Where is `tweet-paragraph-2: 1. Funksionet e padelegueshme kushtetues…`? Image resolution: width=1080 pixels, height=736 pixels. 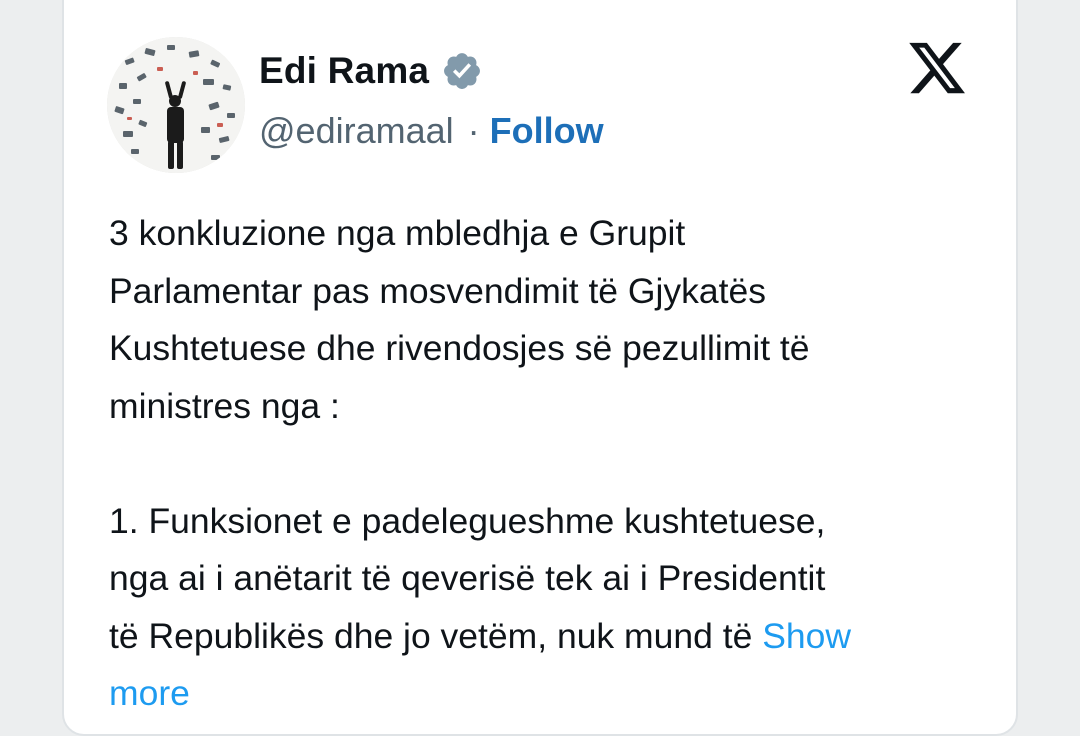
tweet-paragraph-2: 1. Funksionet e padelegueshme kushtetues… is located at coordinates (467, 578).